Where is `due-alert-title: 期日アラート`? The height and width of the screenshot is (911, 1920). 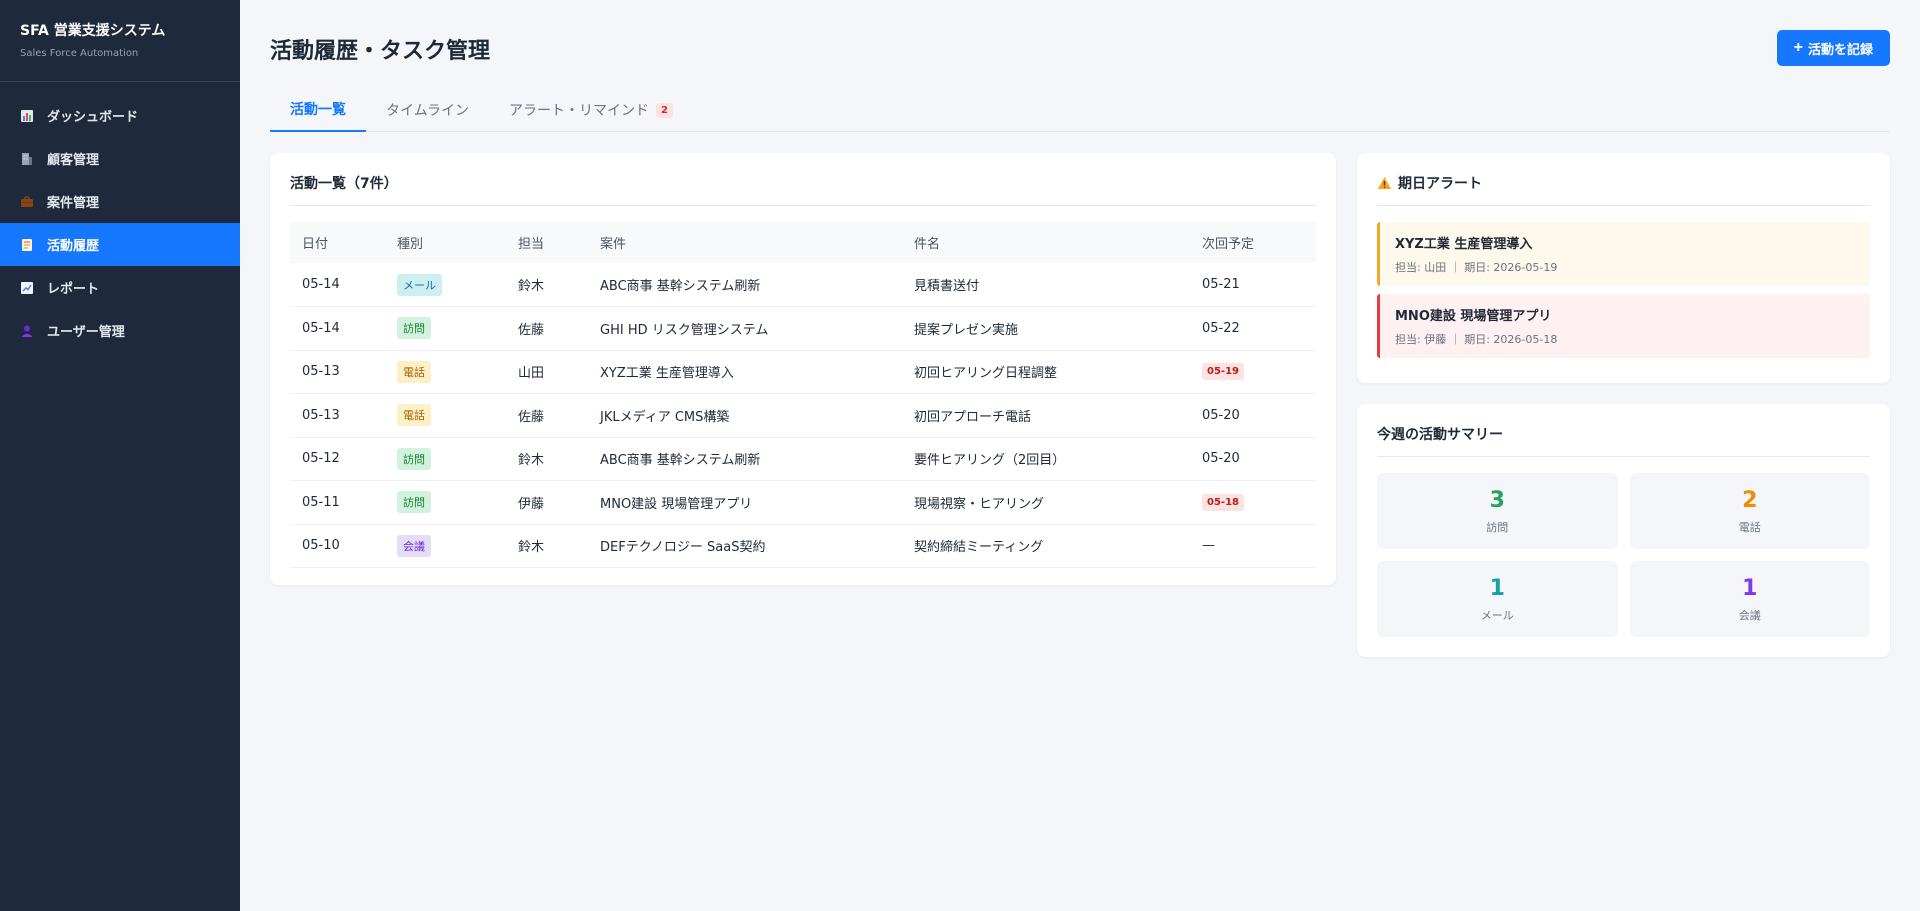
due-alert-title: 期日アラート is located at coordinates (1440, 184).